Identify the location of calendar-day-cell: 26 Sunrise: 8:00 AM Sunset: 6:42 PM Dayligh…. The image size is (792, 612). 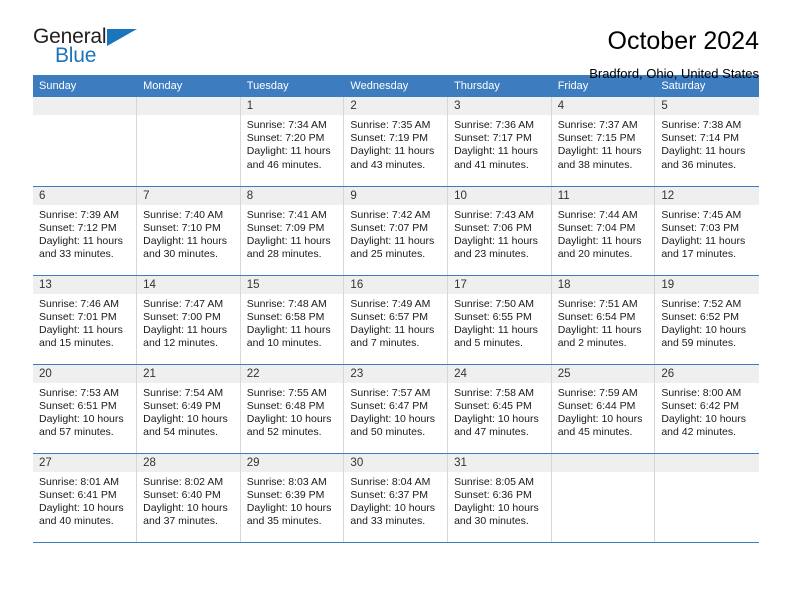
(706, 409).